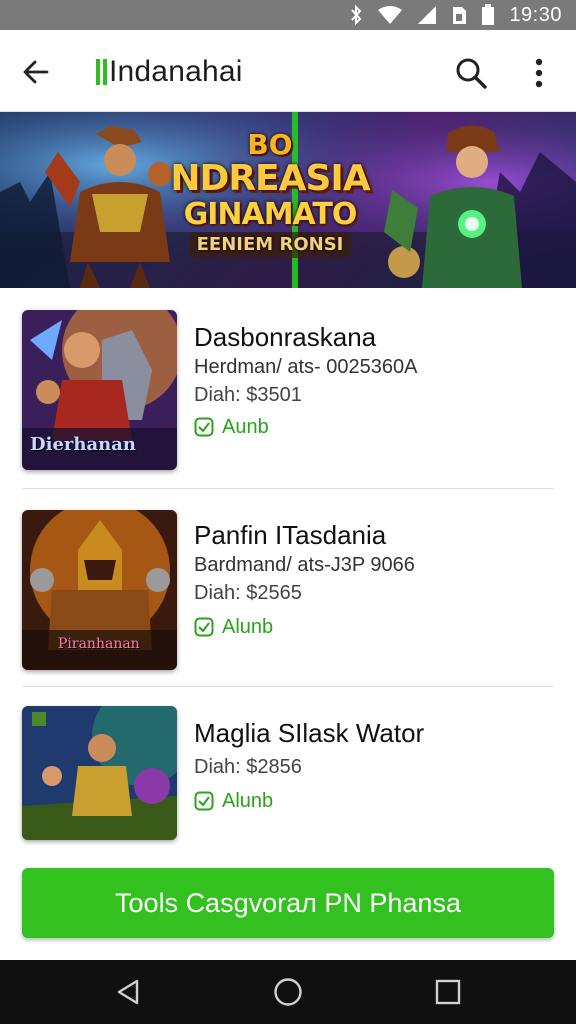 This screenshot has height=1024, width=576. Describe the element at coordinates (270, 245) in the screenshot. I see `banner-line-4: EENIEM RONSI` at that location.